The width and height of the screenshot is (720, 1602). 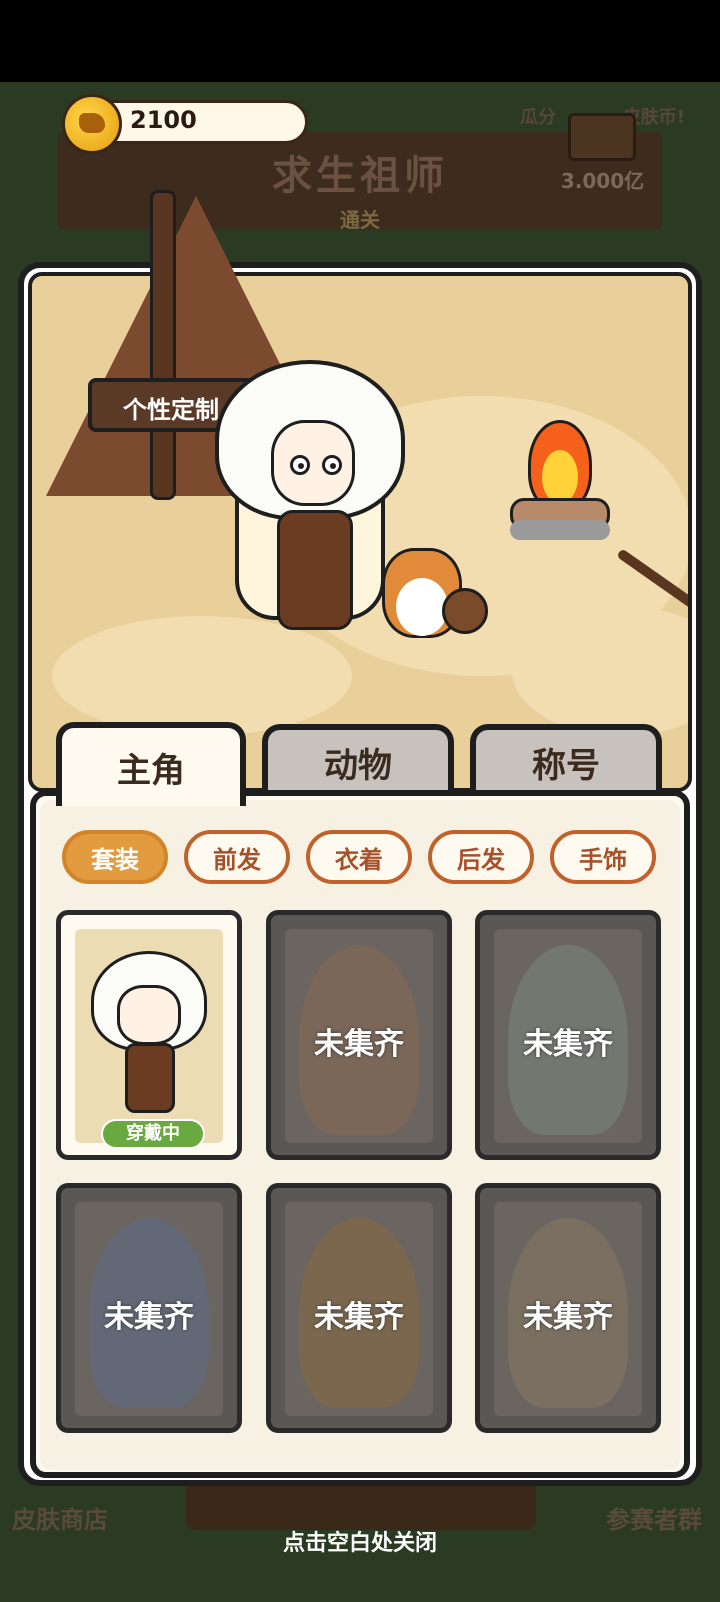 What do you see at coordinates (313, 463) in the screenshot?
I see `hero-face` at bounding box center [313, 463].